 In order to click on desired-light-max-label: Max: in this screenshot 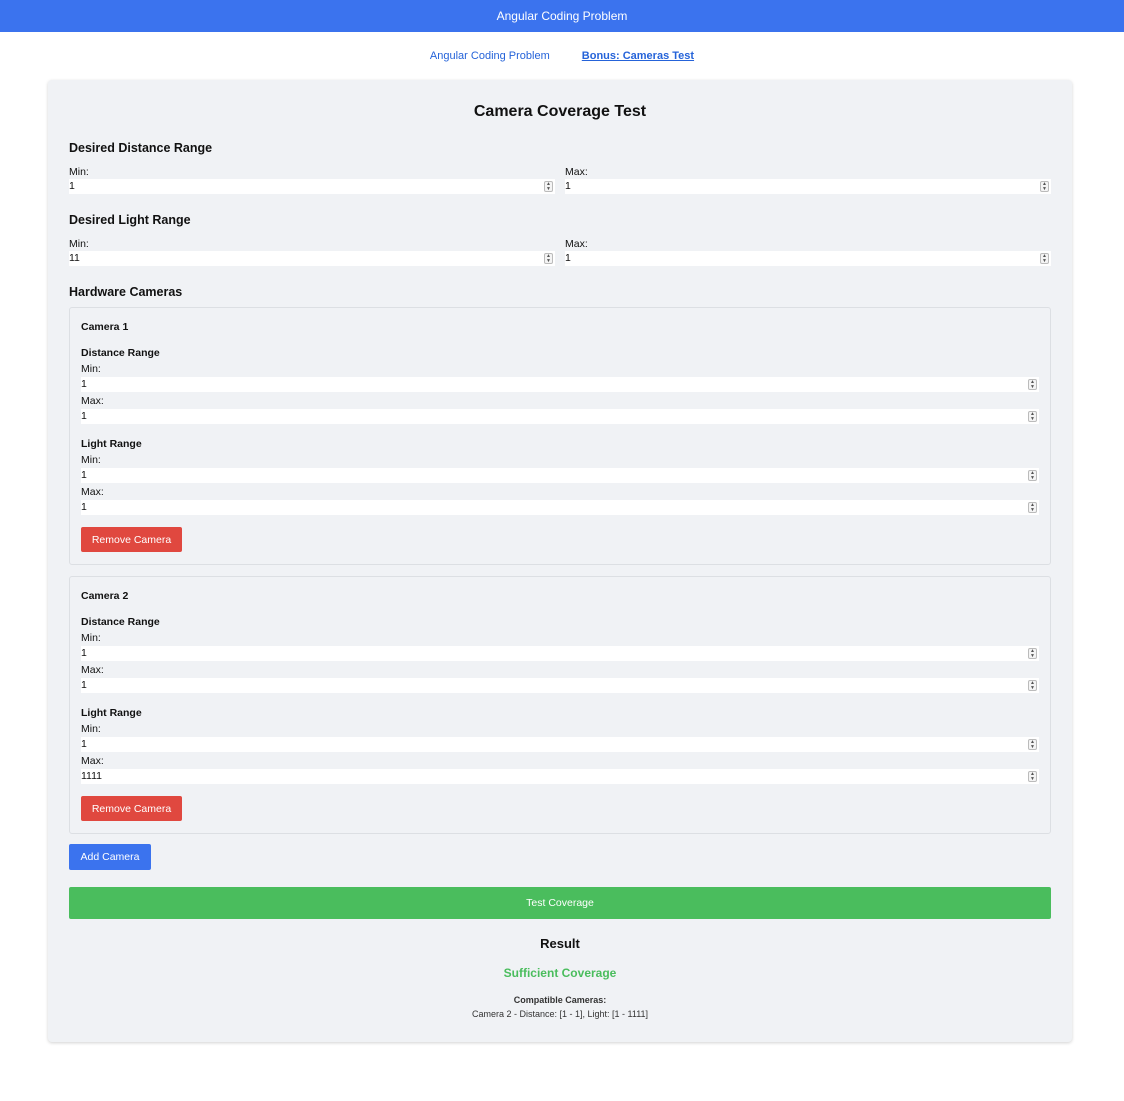, I will do `click(576, 244)`.